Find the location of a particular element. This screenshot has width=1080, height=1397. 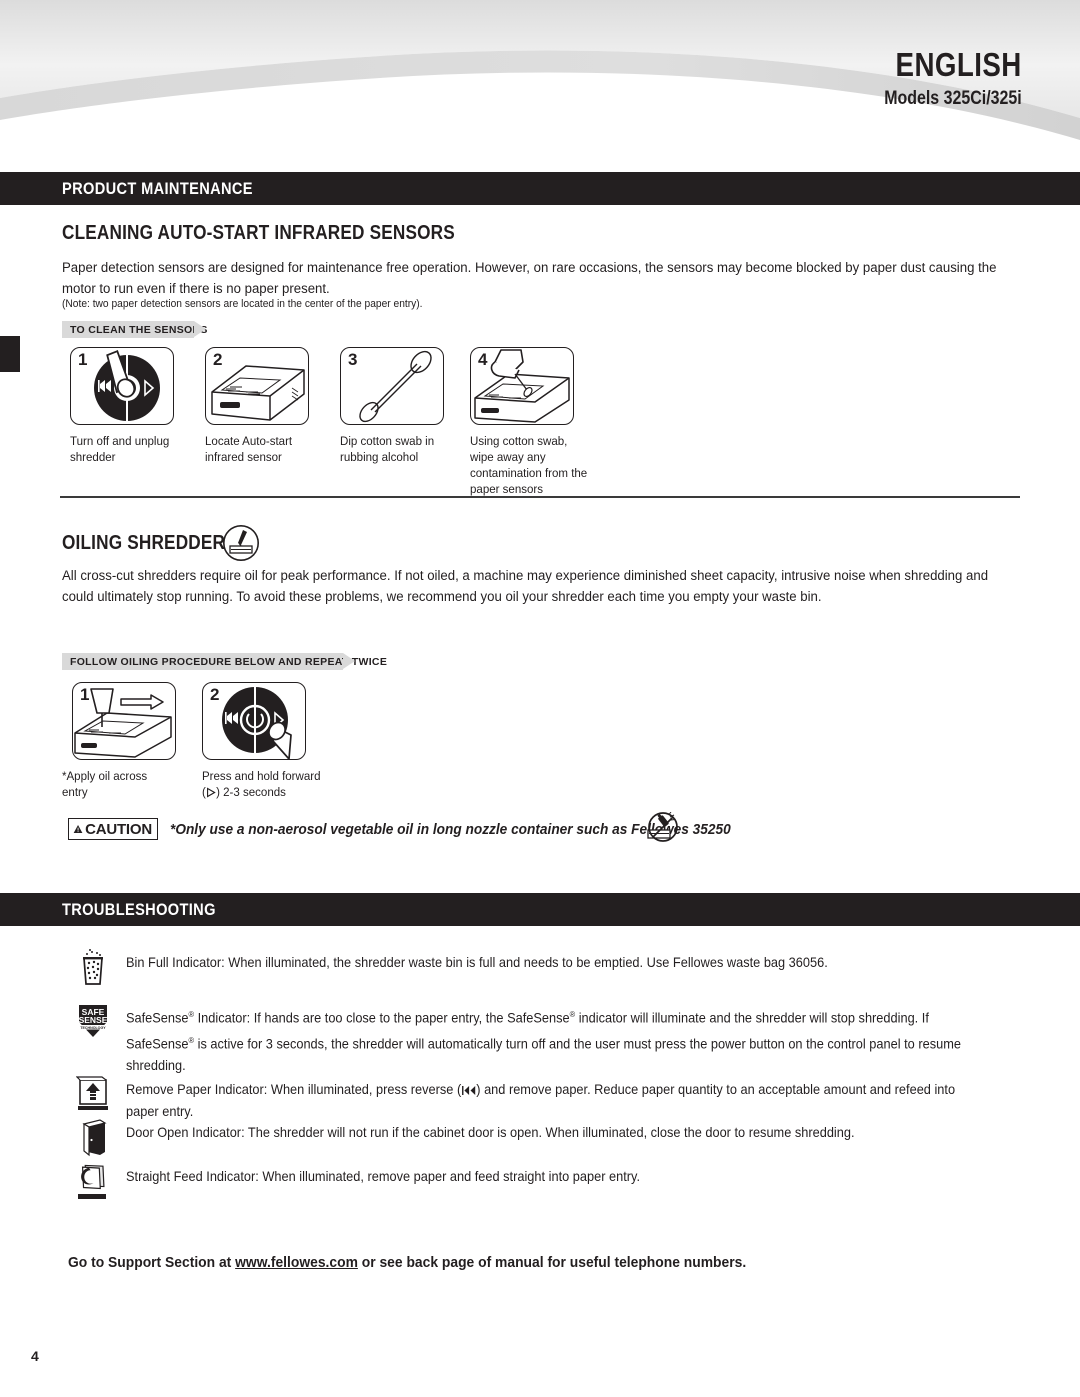

support-text-pre: Go to Support Section at is located at coordinates (152, 1263).